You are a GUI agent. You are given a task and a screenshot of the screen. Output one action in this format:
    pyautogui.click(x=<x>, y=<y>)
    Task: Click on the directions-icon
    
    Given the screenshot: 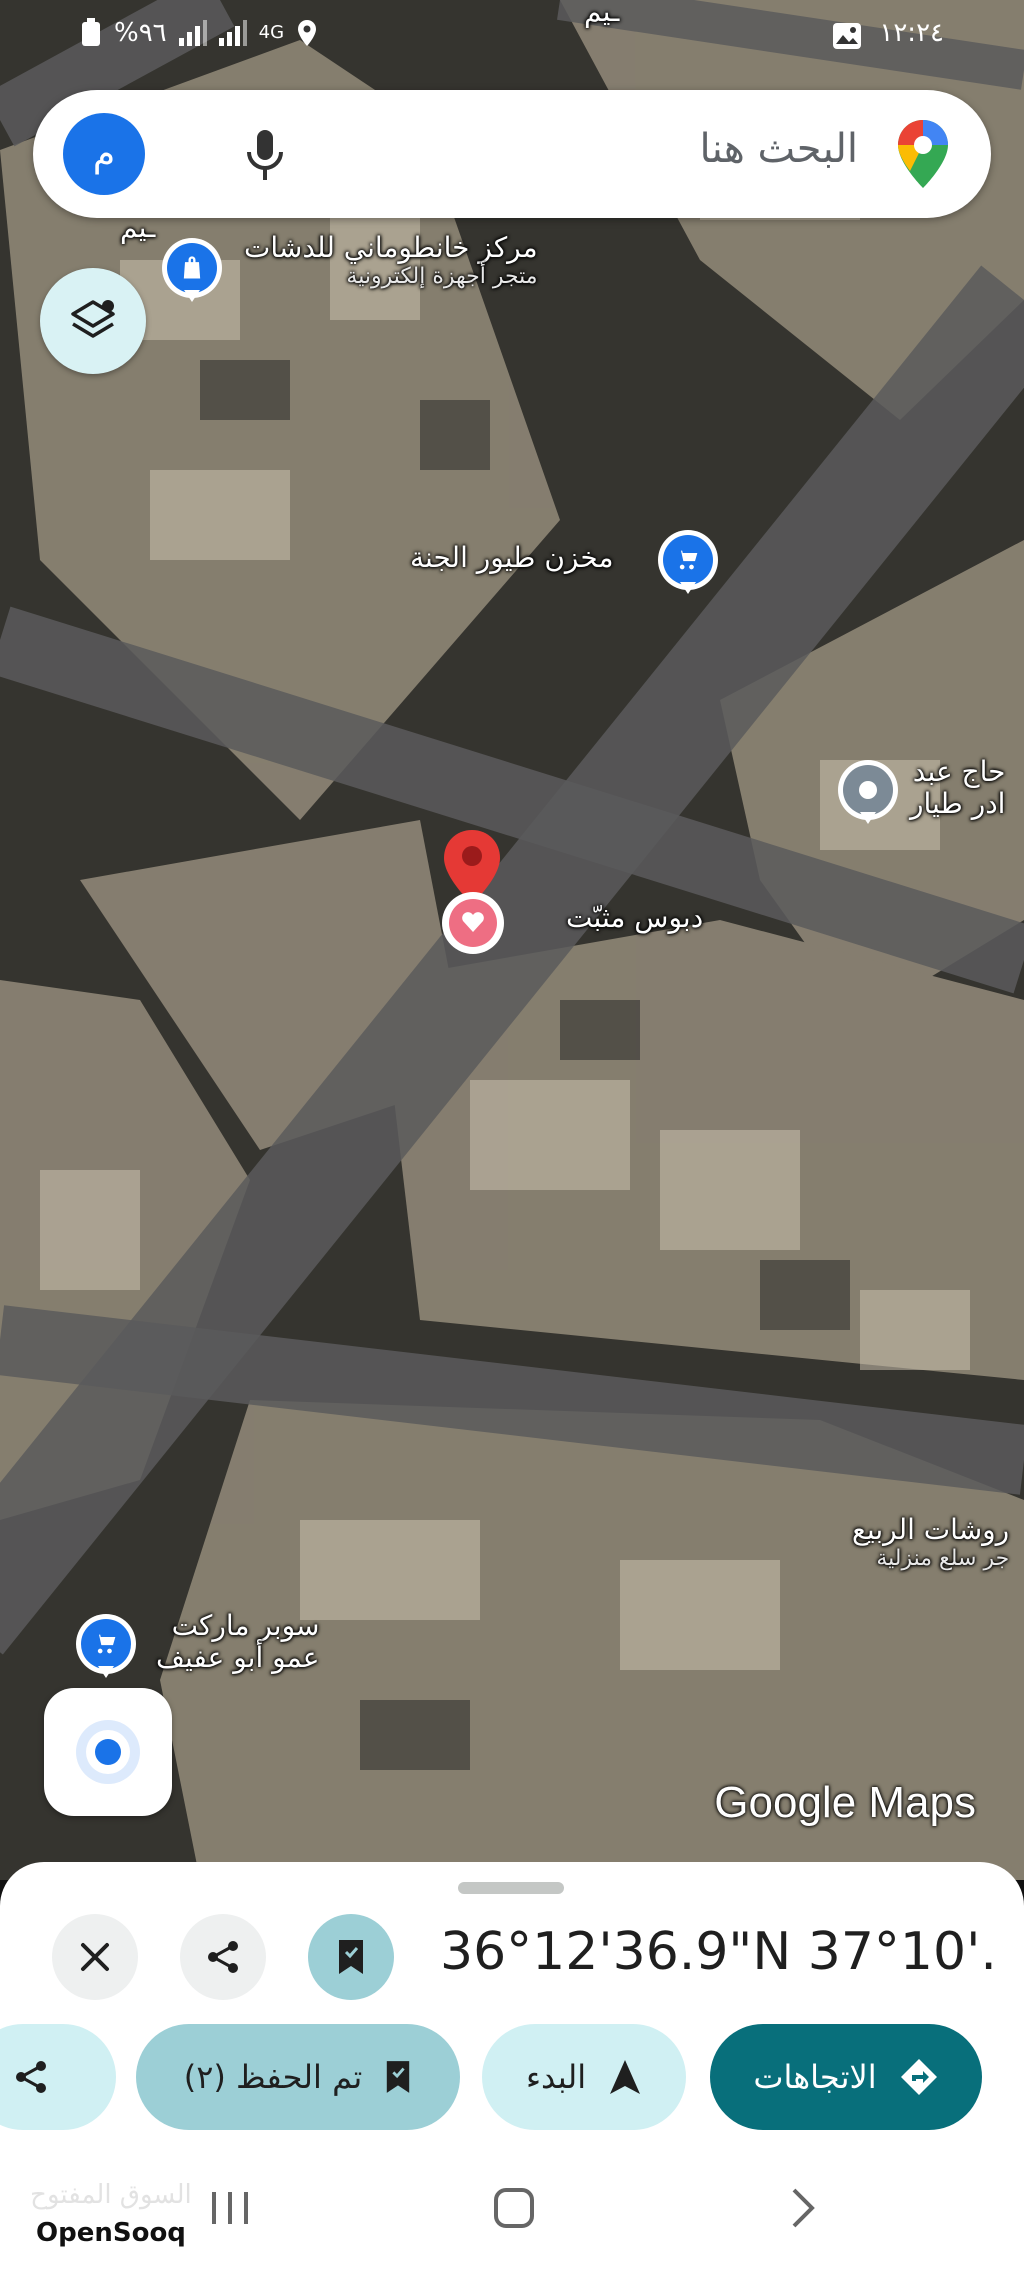 What is the action you would take?
    pyautogui.click(x=918, y=2077)
    